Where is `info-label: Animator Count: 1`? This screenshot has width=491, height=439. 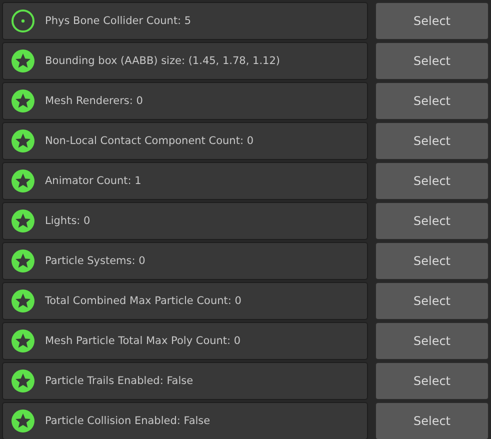
info-label: Animator Count: 1 is located at coordinates (93, 181).